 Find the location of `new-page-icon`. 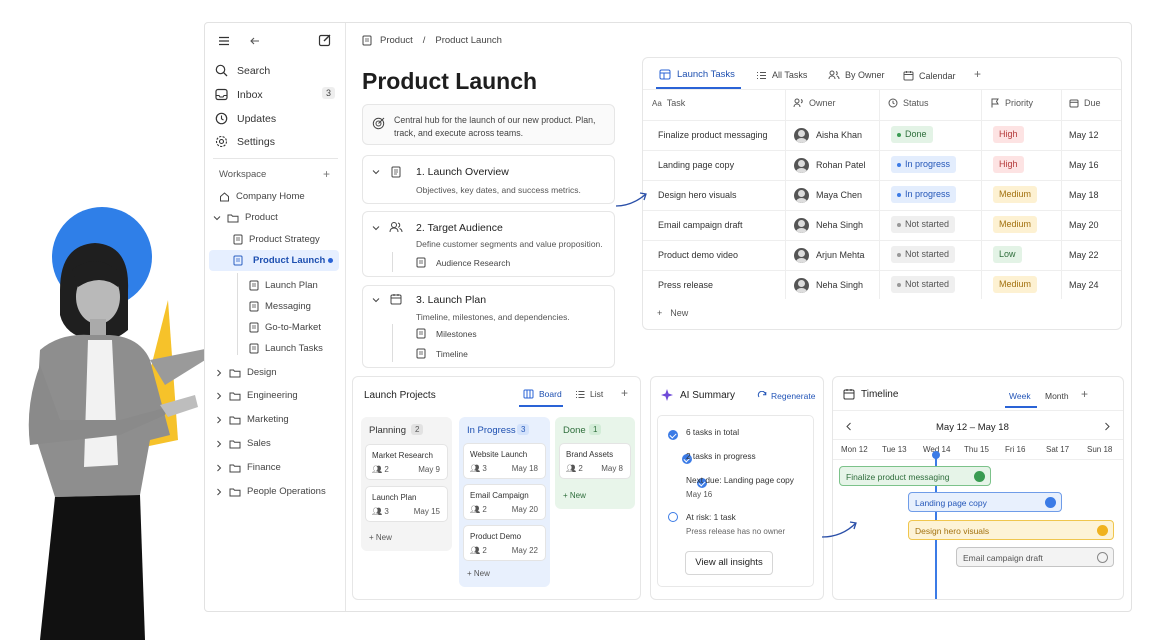

new-page-icon is located at coordinates (325, 40).